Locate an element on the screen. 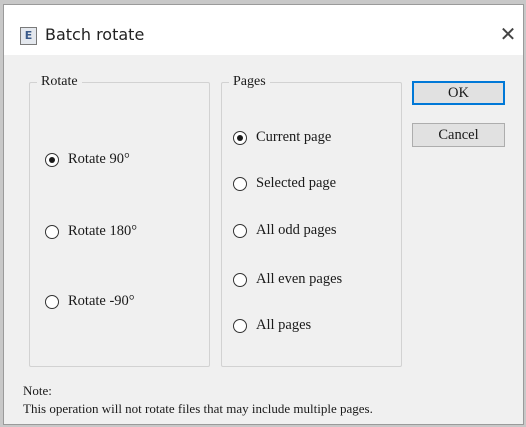 This screenshot has height=427, width=526. radio-all-even-pages: All even pages is located at coordinates (287, 279).